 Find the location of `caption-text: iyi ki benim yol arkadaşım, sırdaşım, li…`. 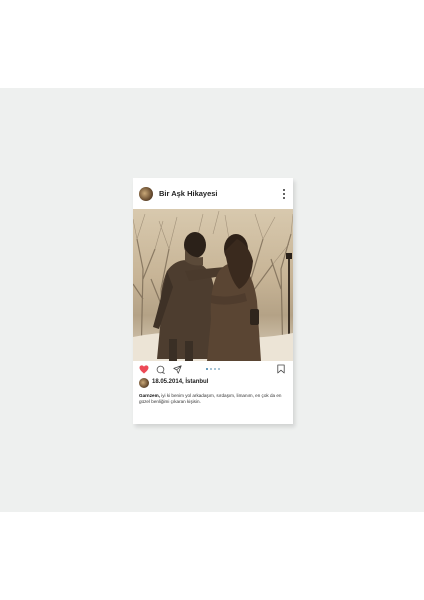

caption-text: iyi ki benim yol arkadaşım, sırdaşım, li… is located at coordinates (210, 399).